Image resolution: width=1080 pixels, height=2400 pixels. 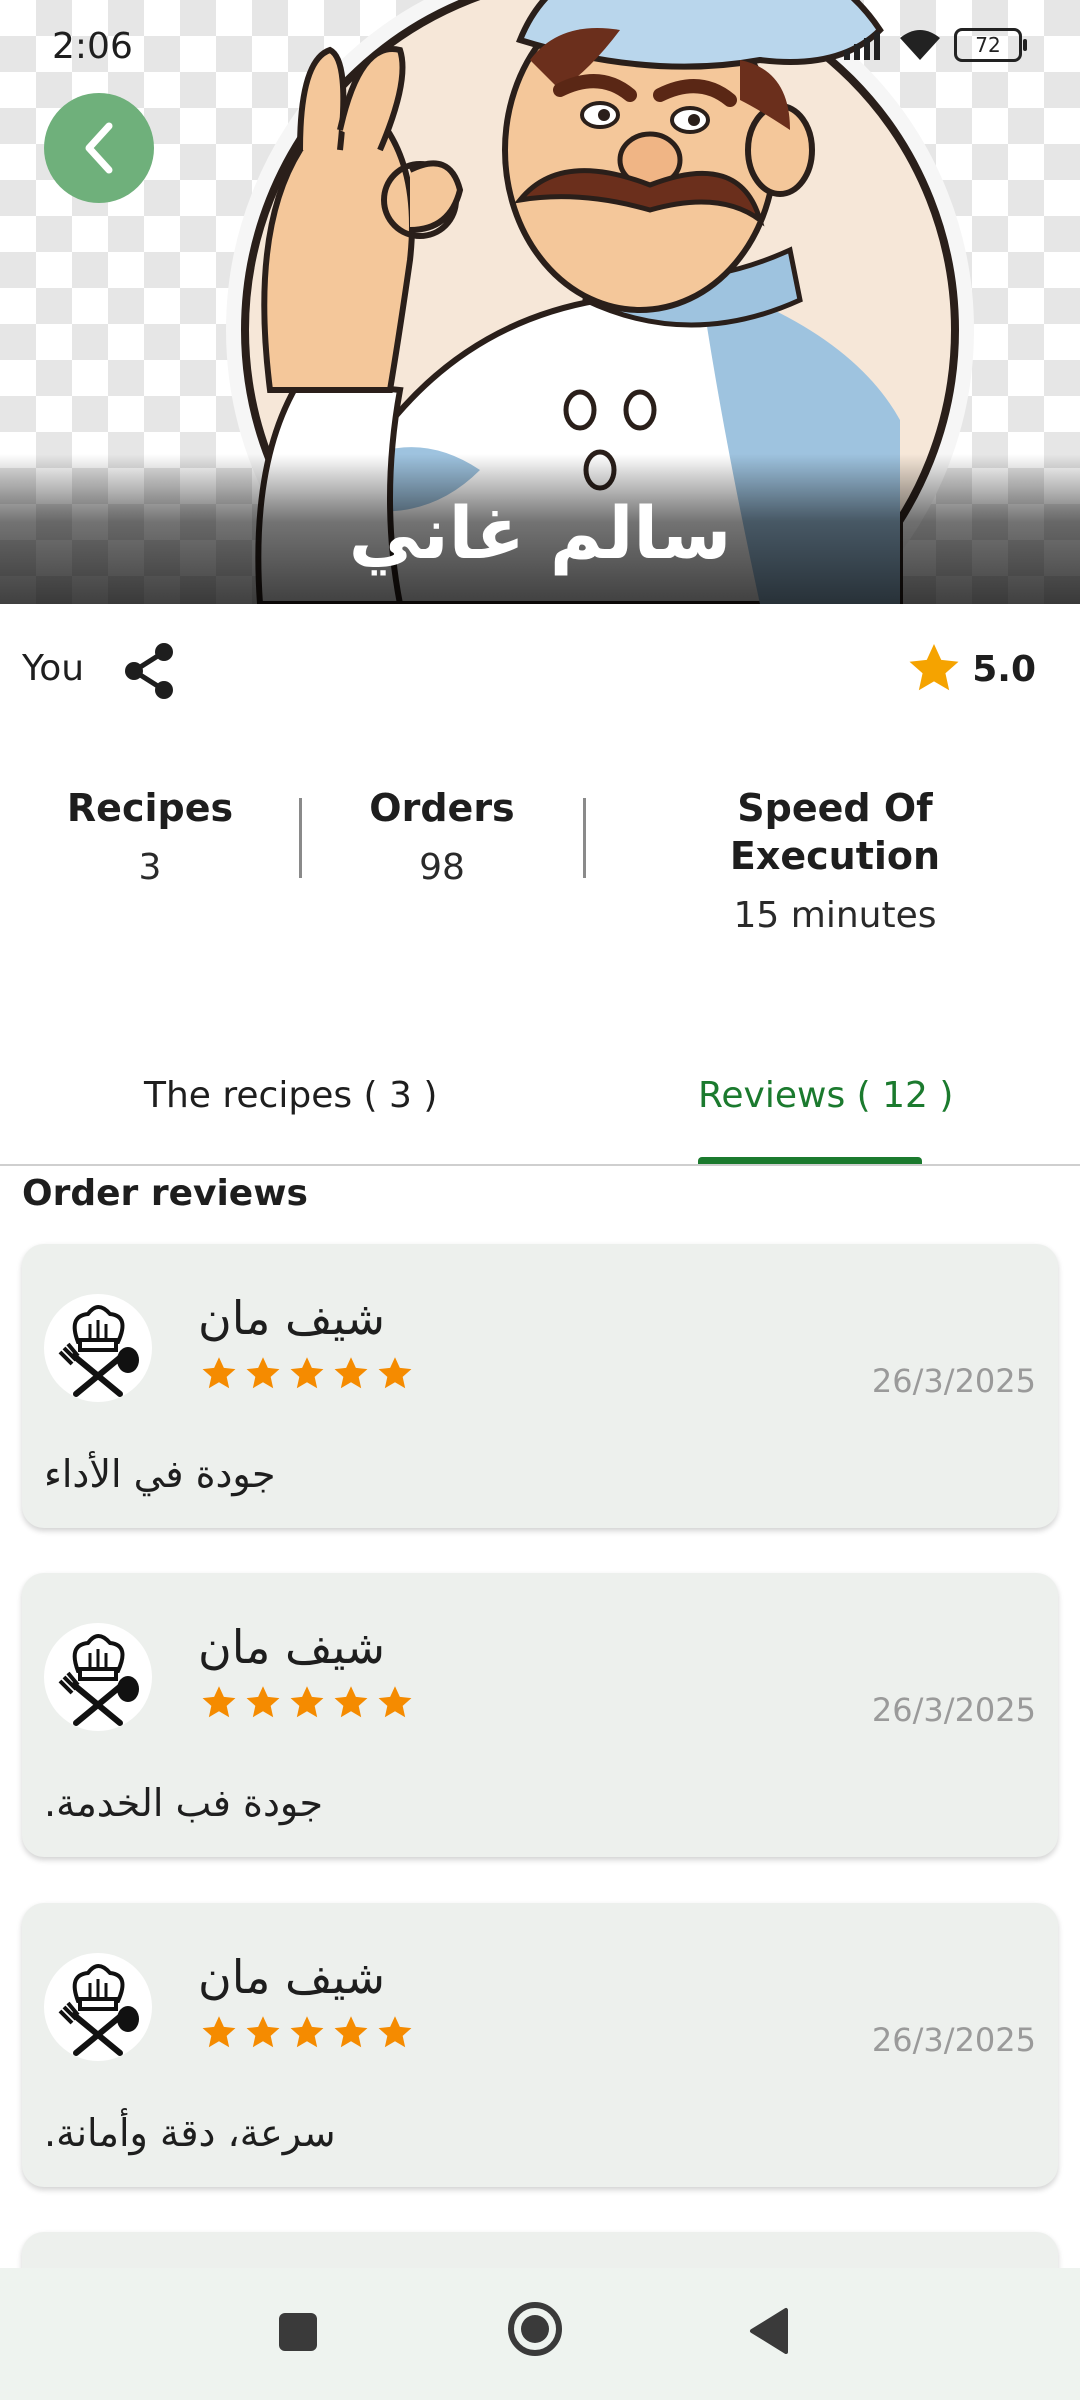 I want to click on tab-reviews: Reviews ( 12 ), so click(x=825, y=1096).